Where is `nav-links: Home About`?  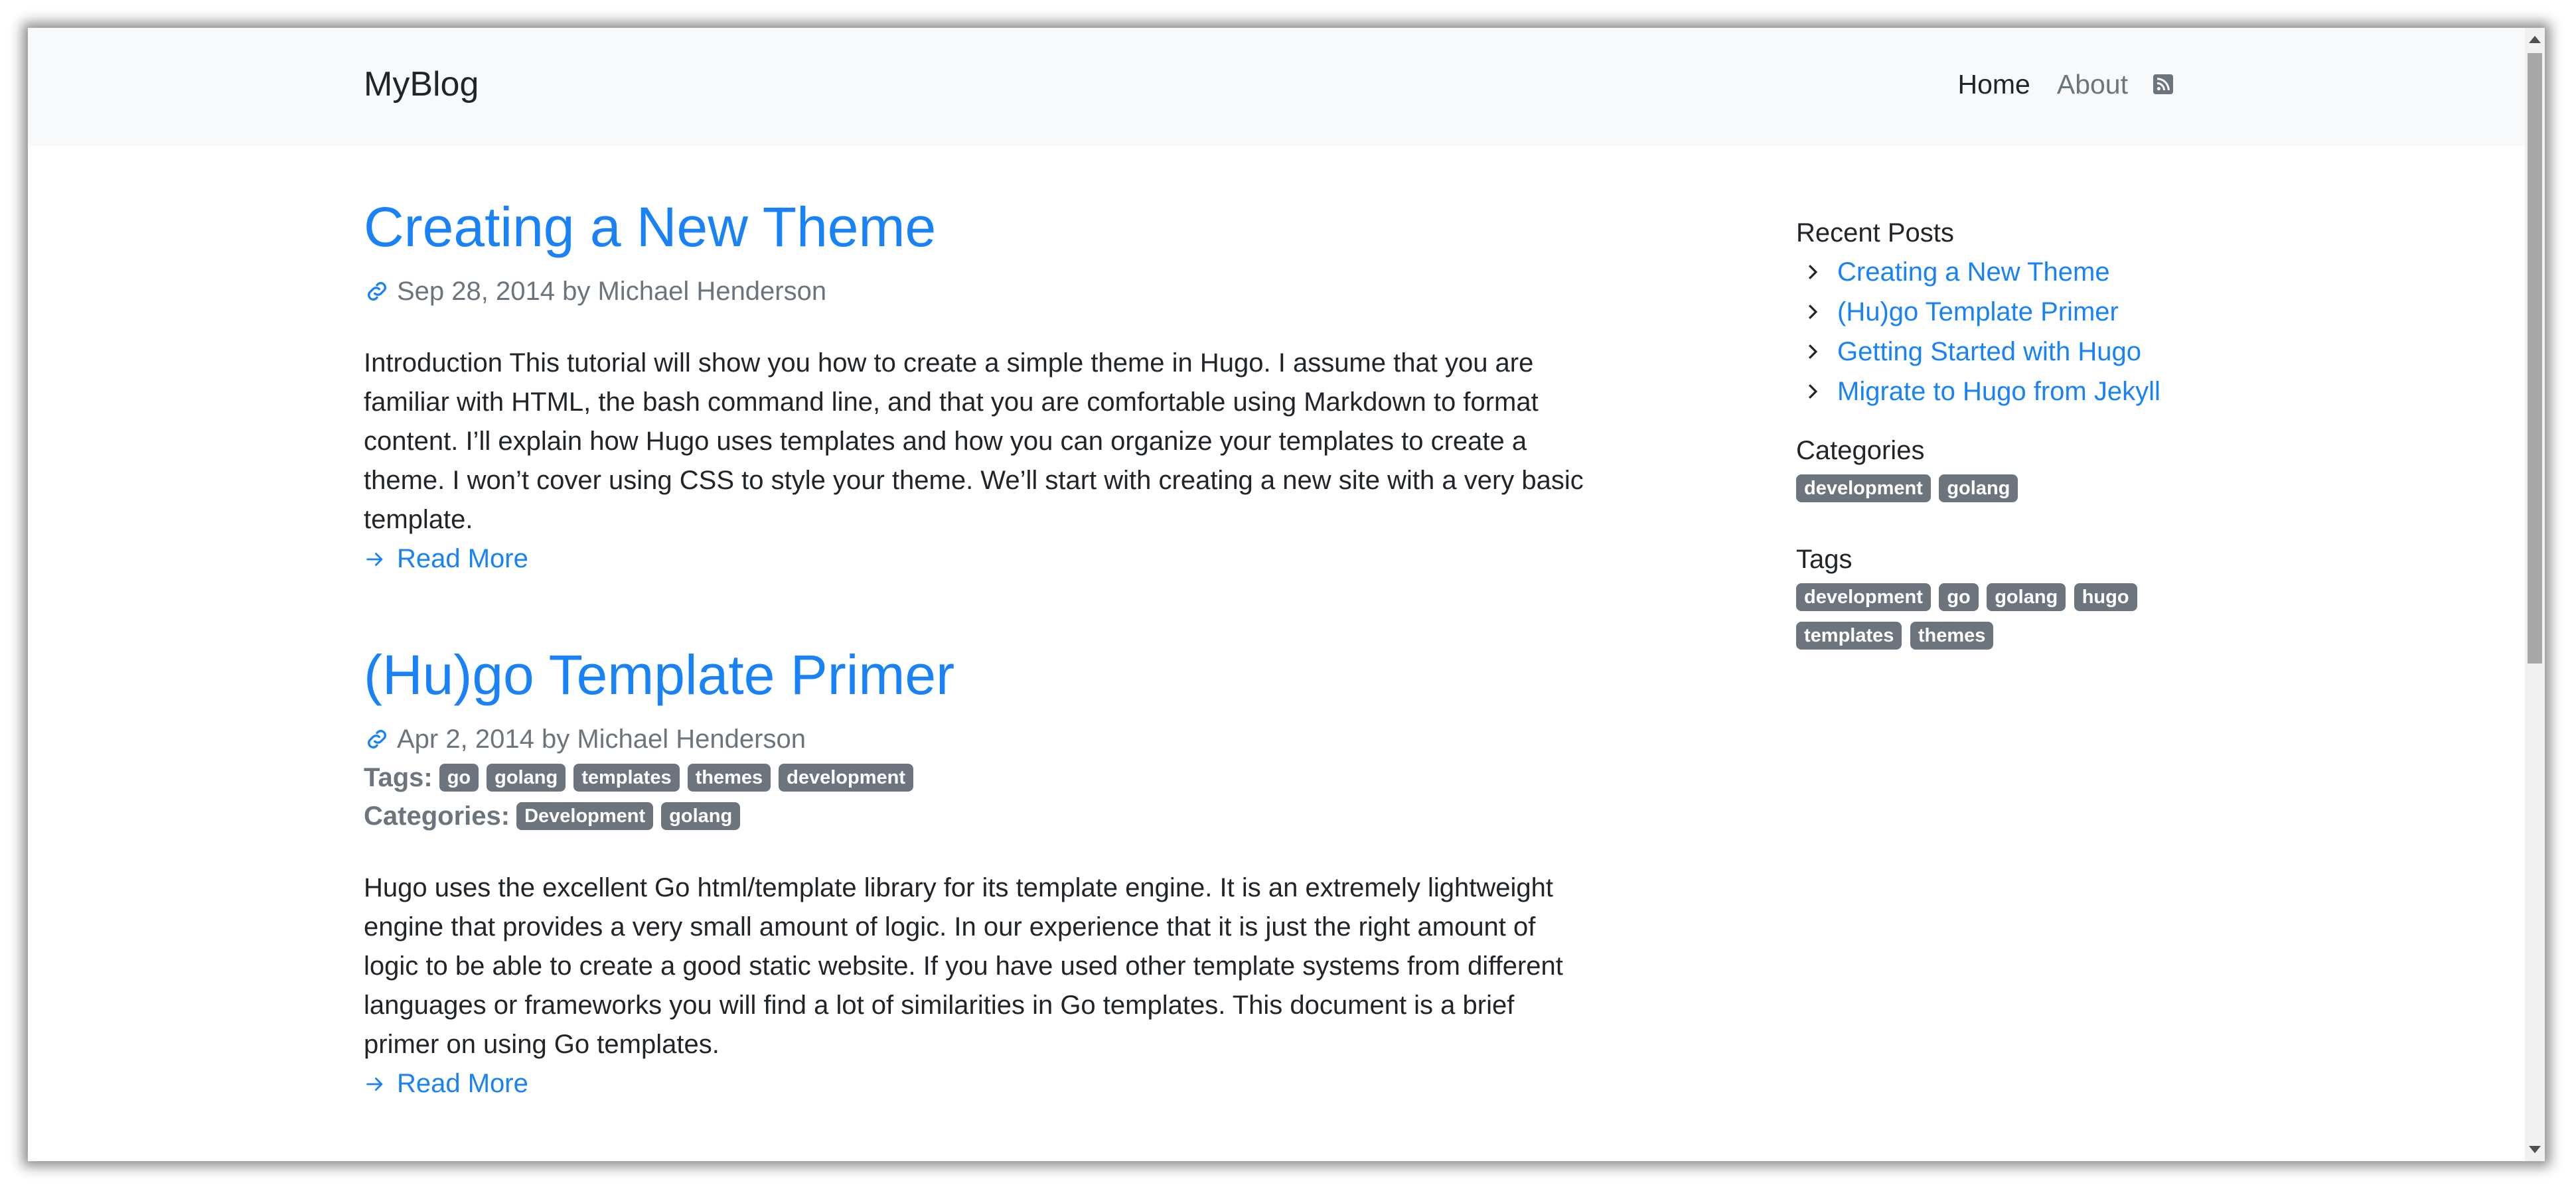 nav-links: Home About is located at coordinates (2052, 84).